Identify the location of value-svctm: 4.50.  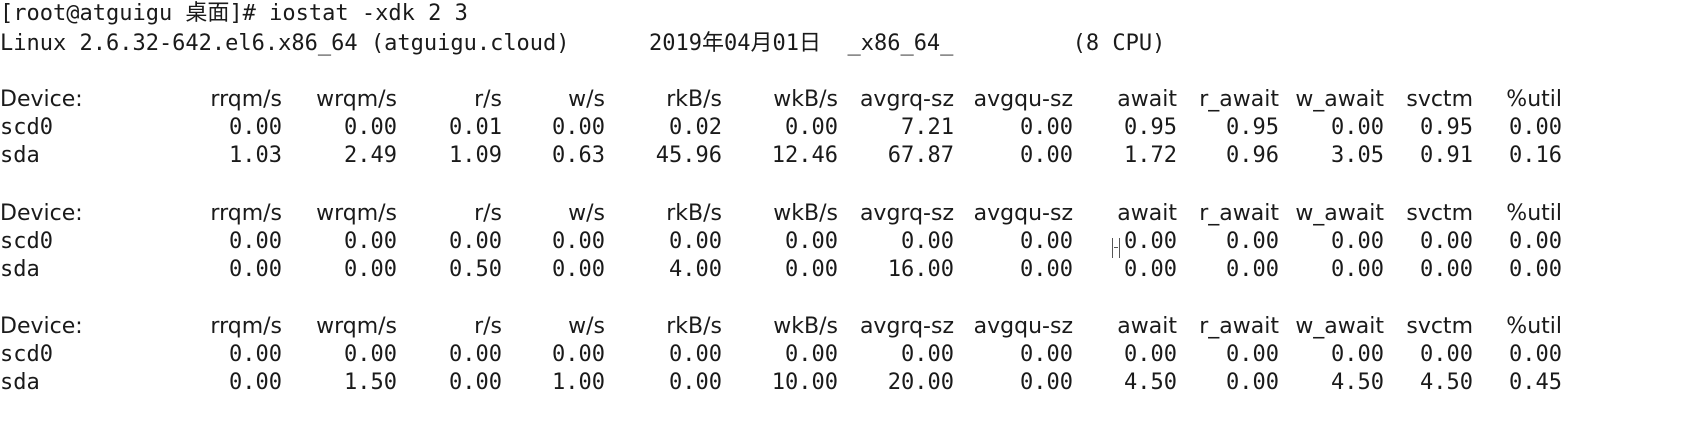
(1446, 382).